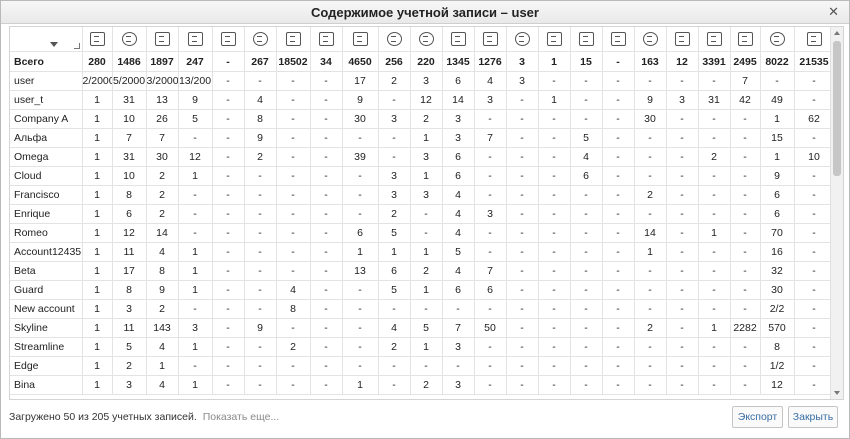 Image resolution: width=850 pixels, height=439 pixels. I want to click on export-button: Экспорт, so click(757, 417).